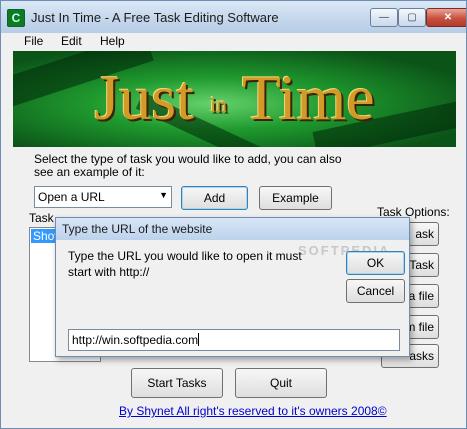  I want to click on cancel-button: Cancel, so click(375, 291).